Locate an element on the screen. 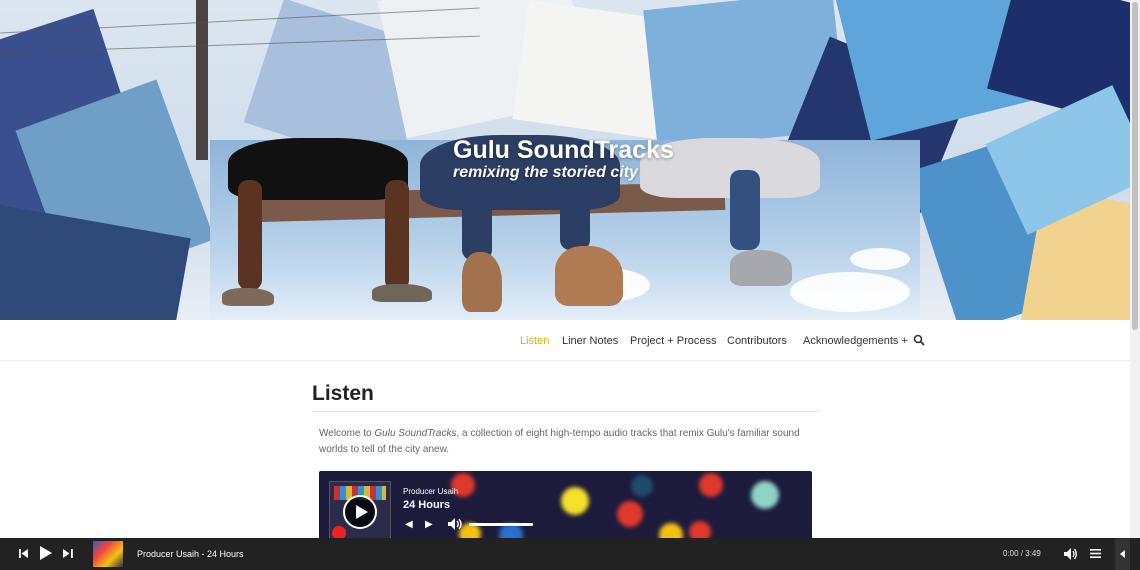 The height and width of the screenshot is (570, 1140). search-icon is located at coordinates (919, 340).